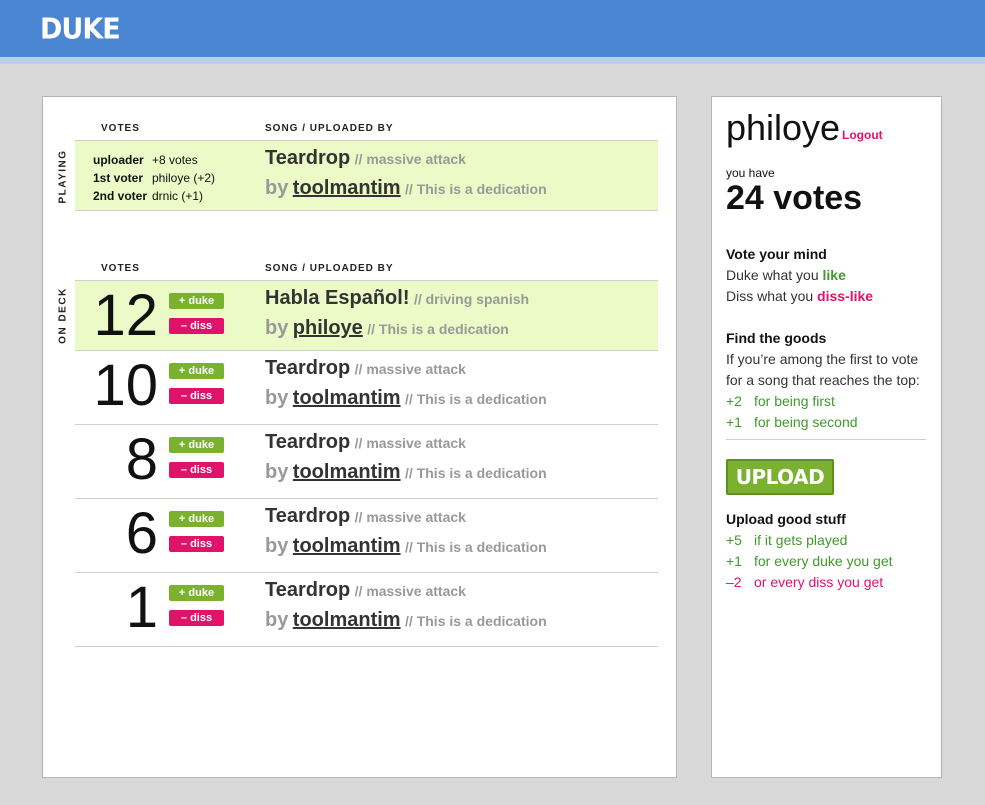  Describe the element at coordinates (471, 299) in the screenshot. I see `song-artist: // driving spanish` at that location.